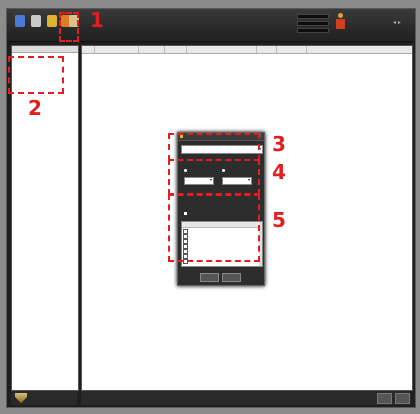 The width and height of the screenshot is (420, 414). I want to click on left-panel-header, so click(45, 49).